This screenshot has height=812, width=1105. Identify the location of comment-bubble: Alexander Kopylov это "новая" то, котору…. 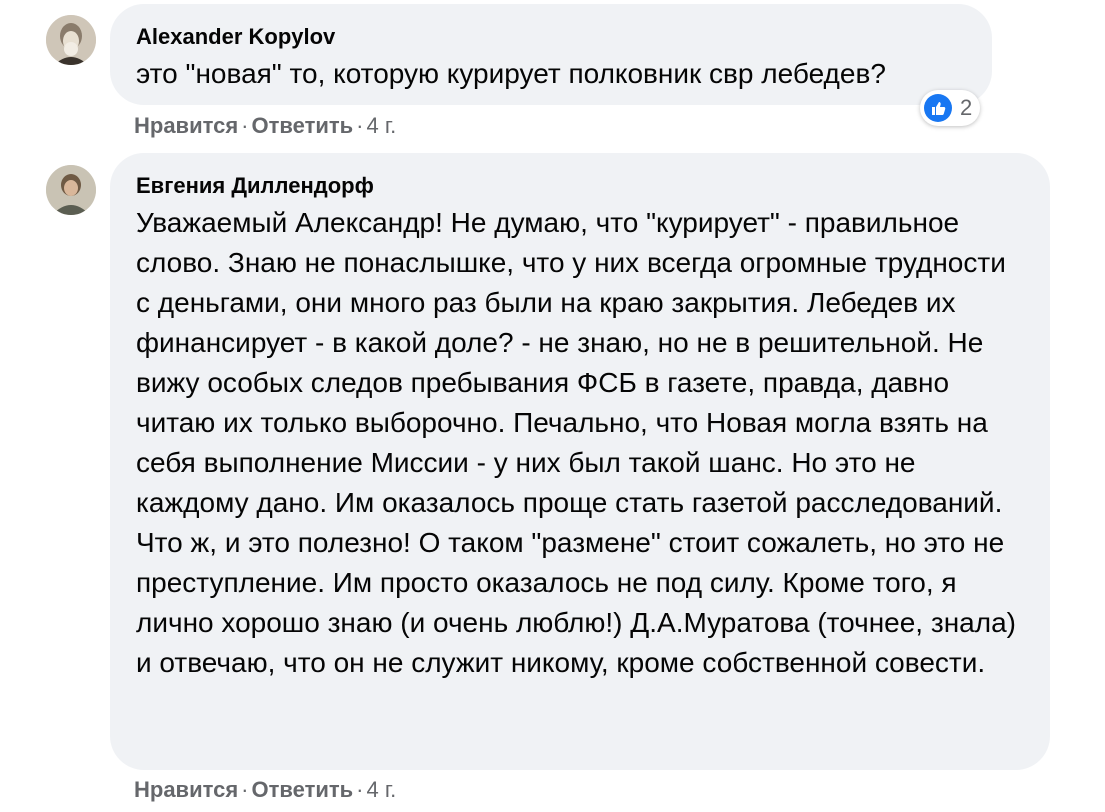
(551, 54).